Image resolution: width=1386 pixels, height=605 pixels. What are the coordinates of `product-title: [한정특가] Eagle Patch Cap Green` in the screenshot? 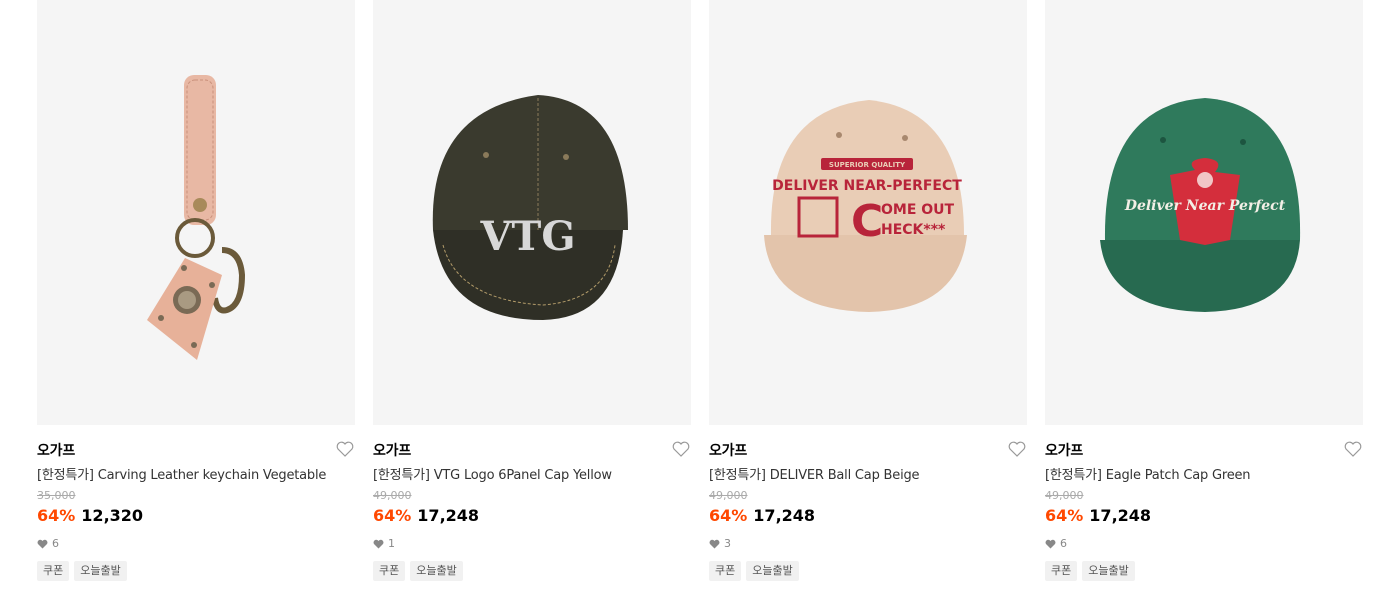 It's located at (1204, 473).